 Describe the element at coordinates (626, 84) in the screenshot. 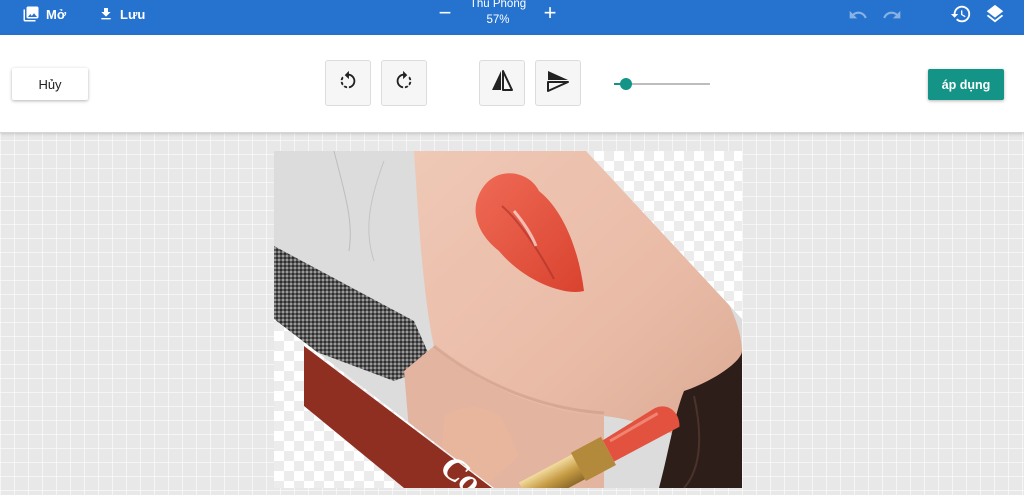

I see `slider-thumb` at that location.